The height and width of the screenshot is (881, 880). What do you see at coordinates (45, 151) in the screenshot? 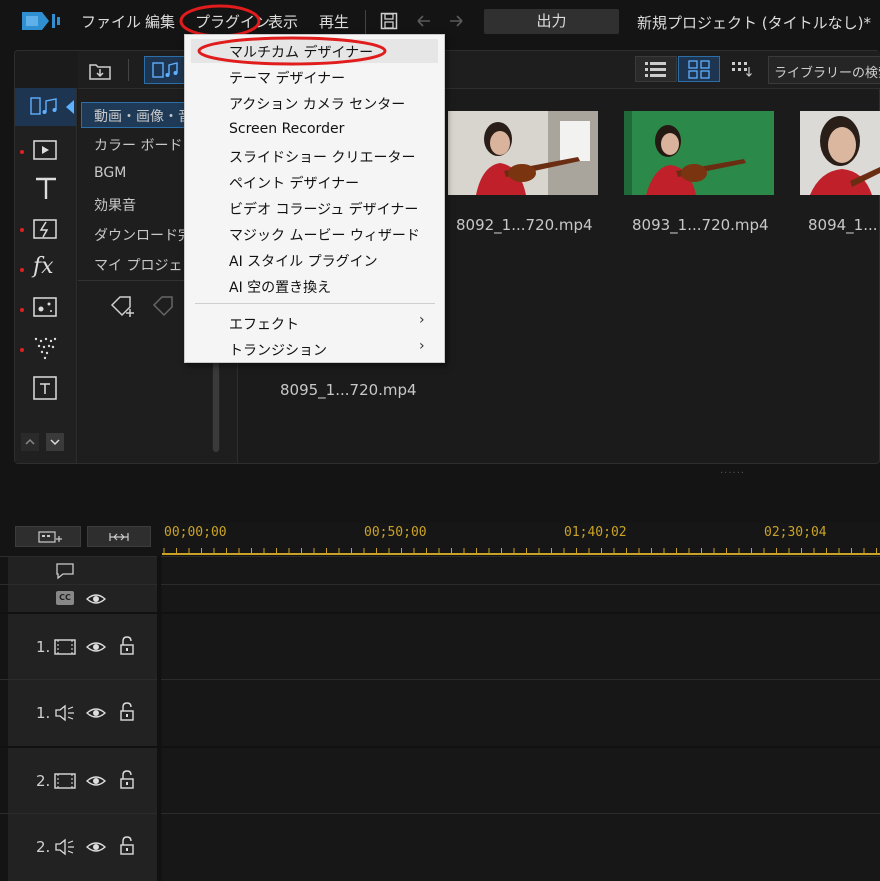
I see `title-template-icon` at bounding box center [45, 151].